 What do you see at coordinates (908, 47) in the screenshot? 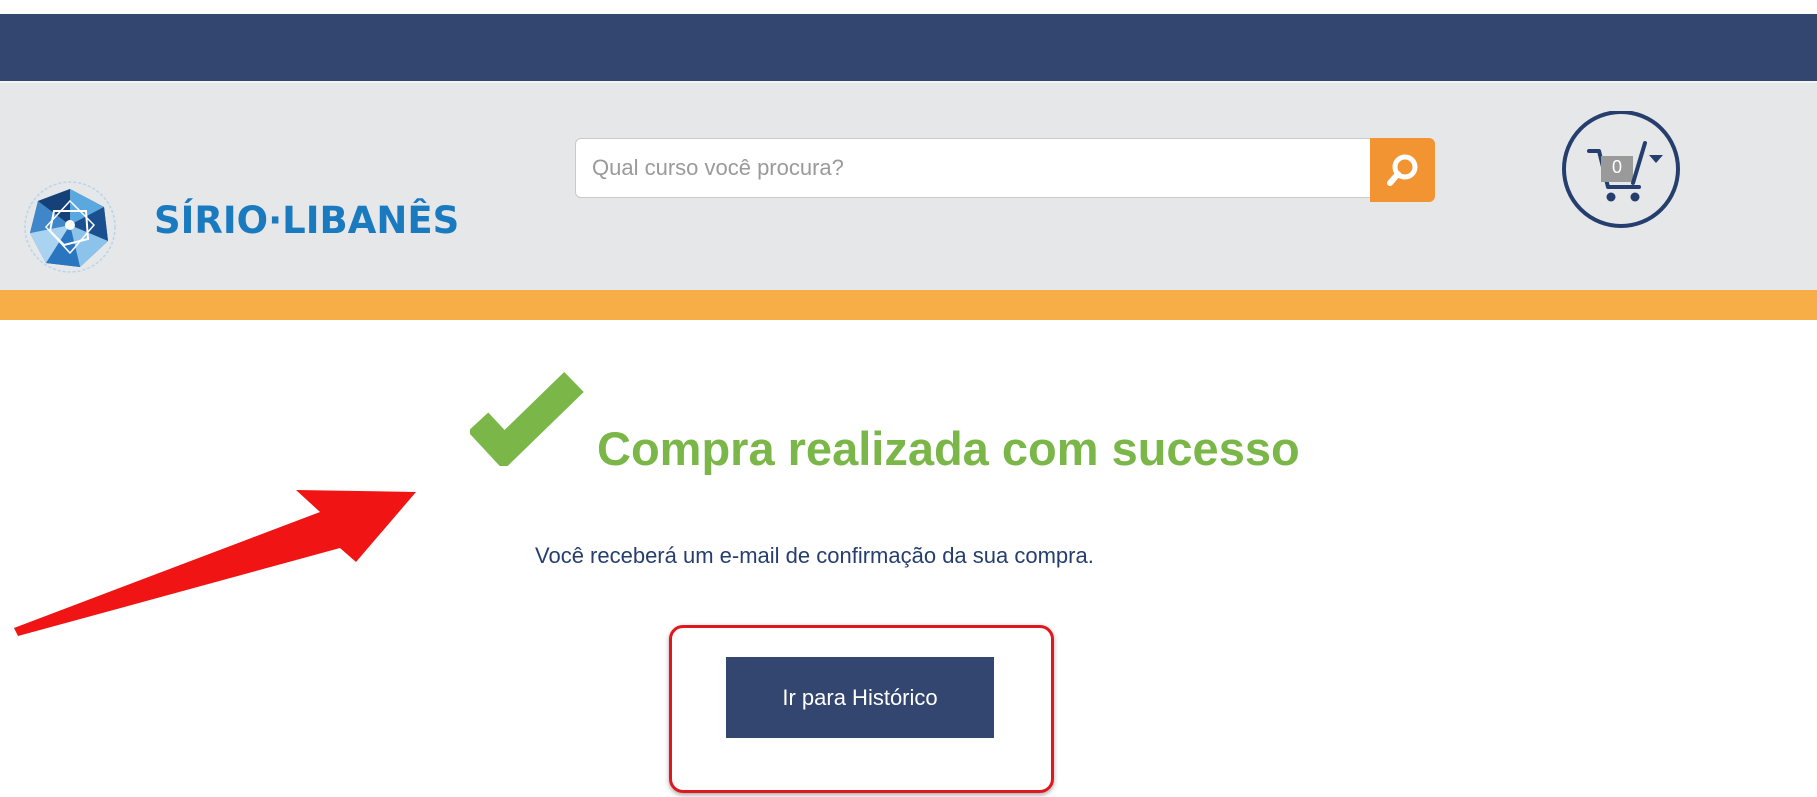
I see `top-bar-band` at bounding box center [908, 47].